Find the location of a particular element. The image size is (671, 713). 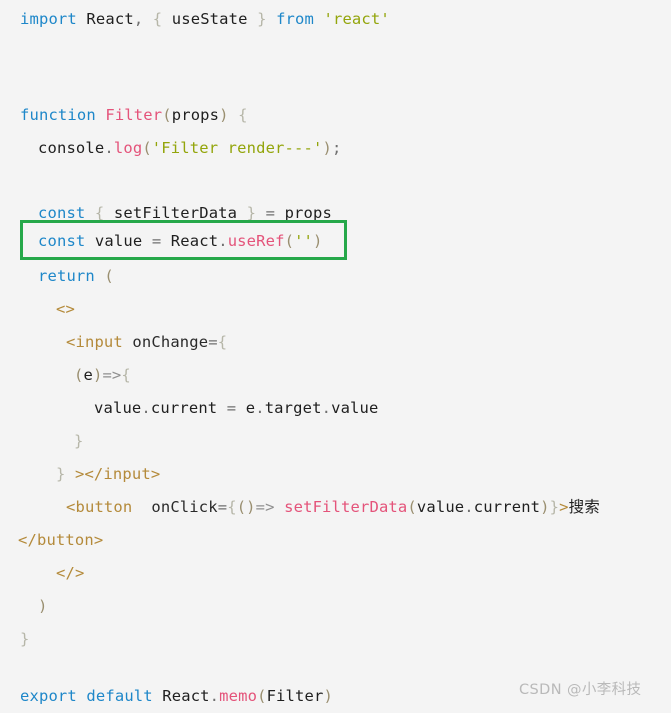

code-token: onClick is located at coordinates (184, 507).